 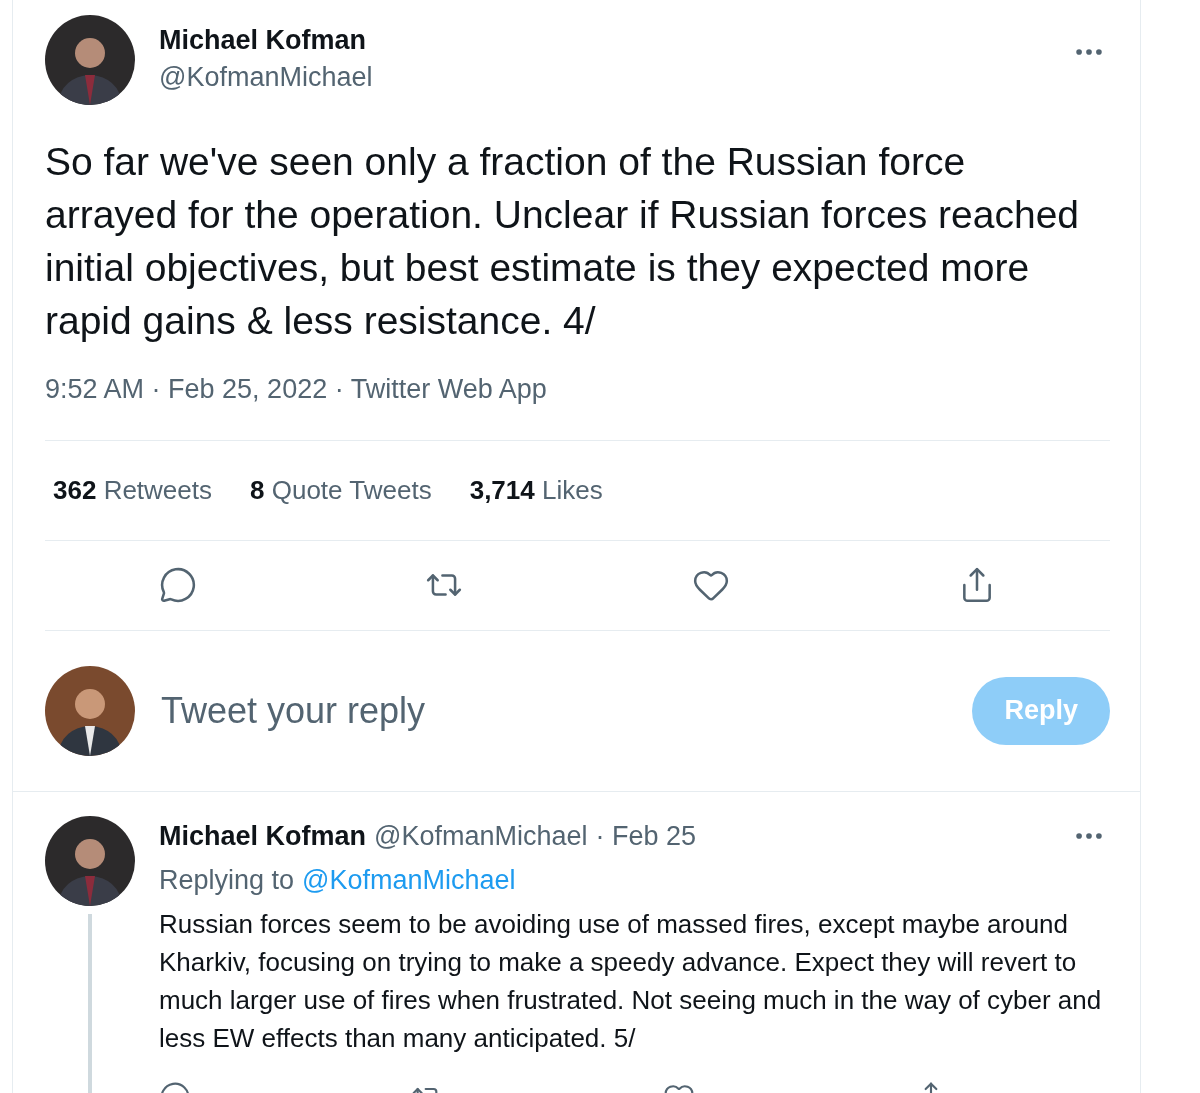 What do you see at coordinates (646, 835) in the screenshot?
I see `tweet-date: · Feb 25` at bounding box center [646, 835].